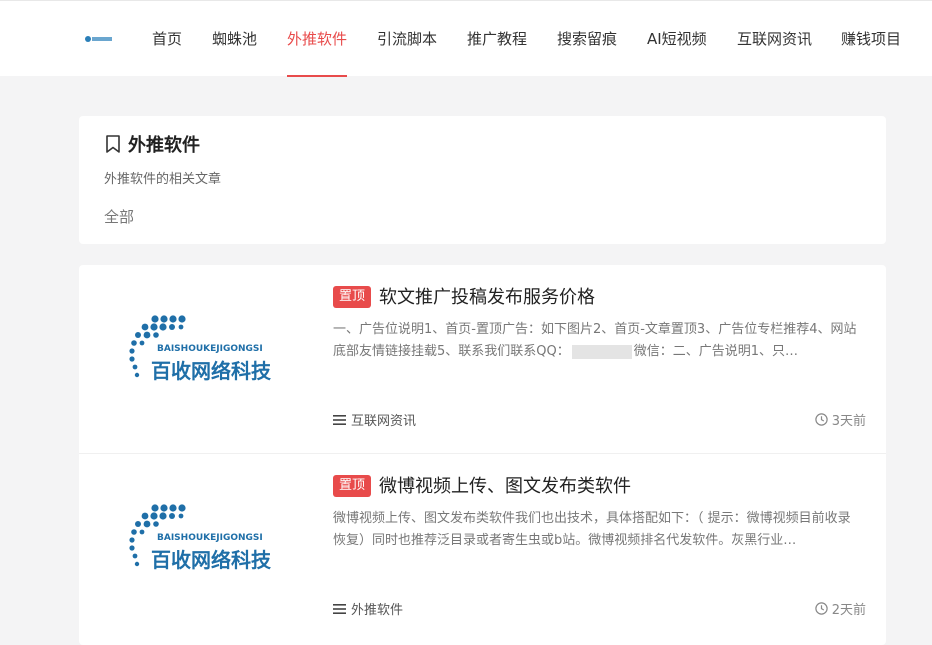 This screenshot has height=645, width=932. I want to click on category-title: 外推软件, so click(164, 145).